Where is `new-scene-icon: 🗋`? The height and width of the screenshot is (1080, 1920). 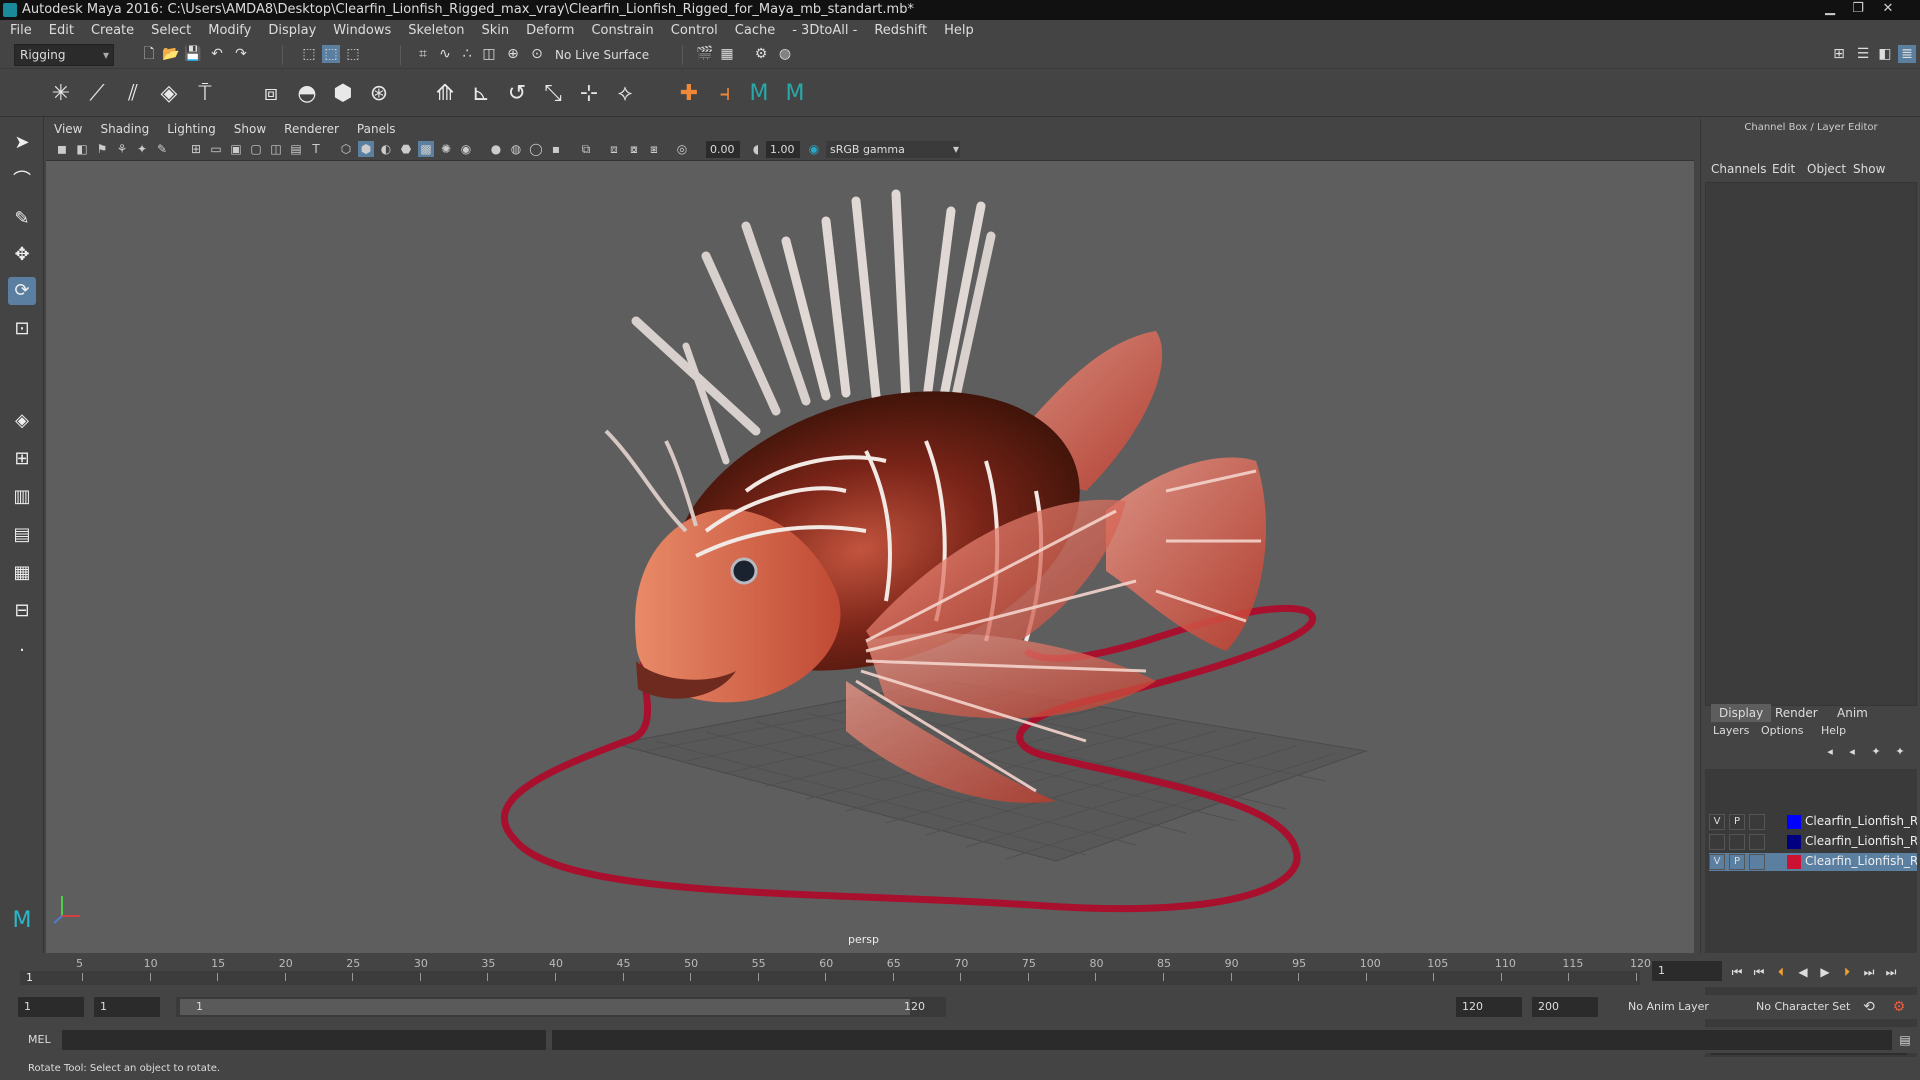 new-scene-icon: 🗋 is located at coordinates (149, 54).